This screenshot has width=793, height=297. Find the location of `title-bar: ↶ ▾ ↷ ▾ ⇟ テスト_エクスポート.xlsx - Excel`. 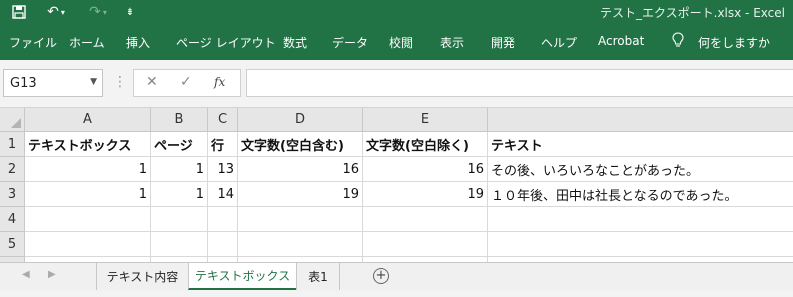

title-bar: ↶ ▾ ↷ ▾ ⇟ テスト_エクスポート.xlsx - Excel is located at coordinates (396, 12).